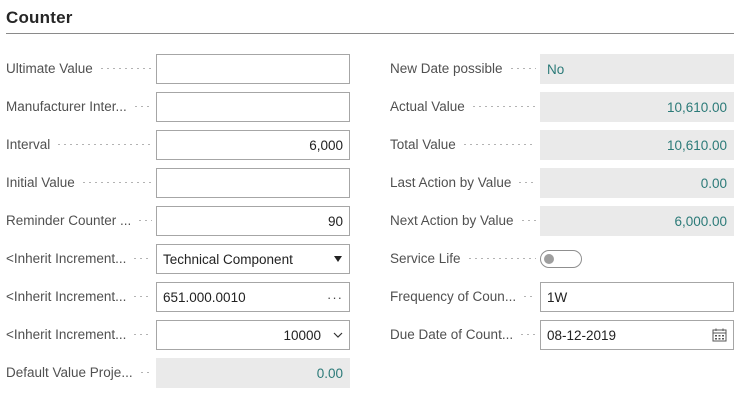 The height and width of the screenshot is (402, 746). Describe the element at coordinates (40, 182) in the screenshot. I see `field-label: Initial Value` at that location.